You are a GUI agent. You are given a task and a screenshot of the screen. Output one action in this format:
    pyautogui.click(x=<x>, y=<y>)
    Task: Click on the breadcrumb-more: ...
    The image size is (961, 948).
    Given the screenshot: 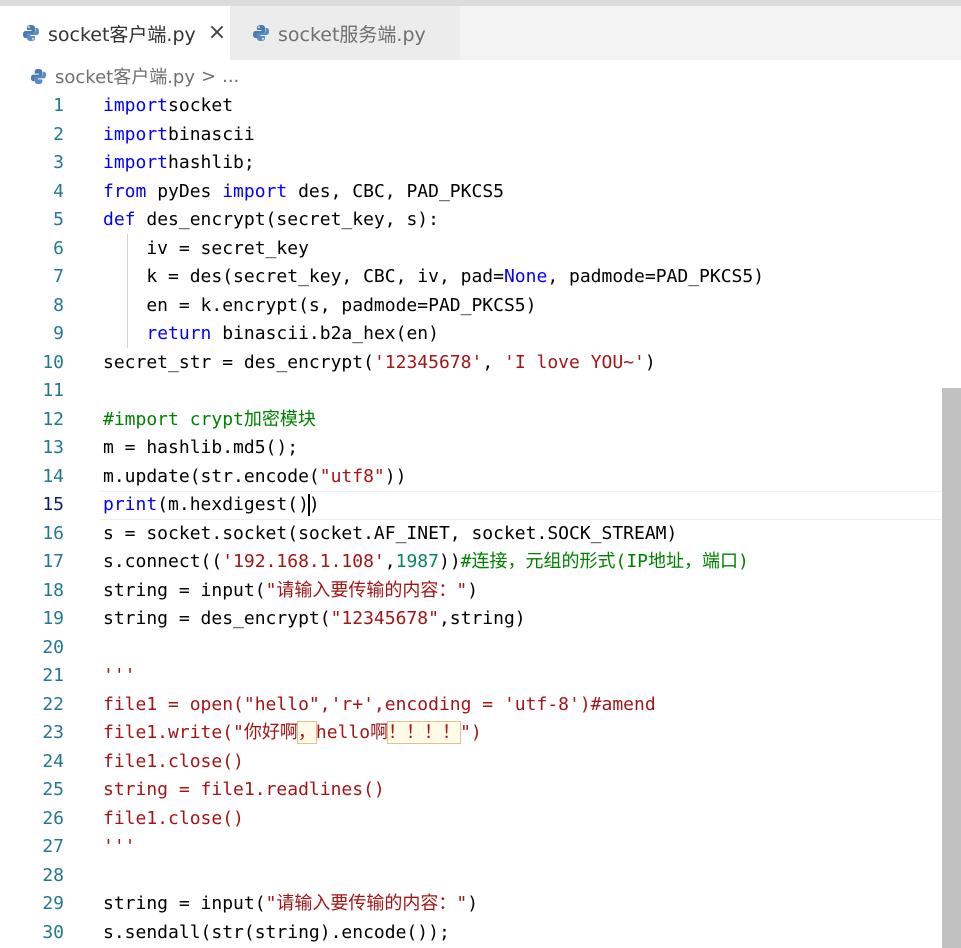 What is the action you would take?
    pyautogui.click(x=230, y=76)
    